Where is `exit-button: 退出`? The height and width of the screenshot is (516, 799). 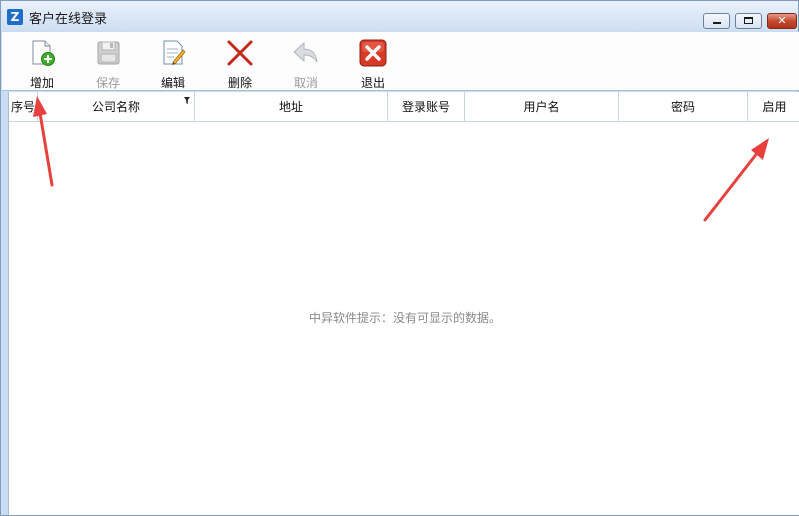 exit-button: 退出 is located at coordinates (373, 62).